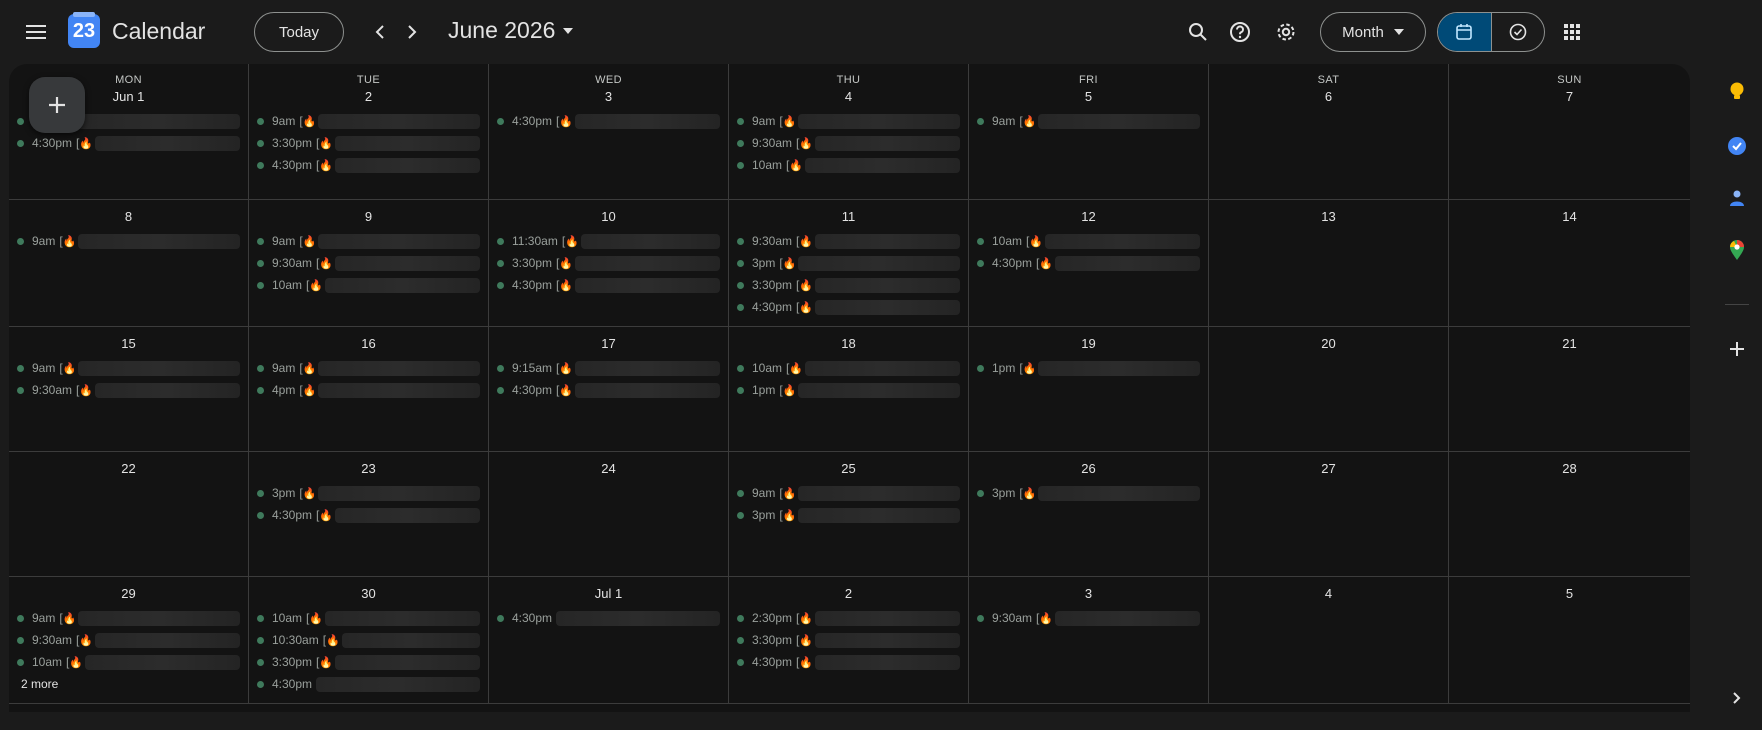 Image resolution: width=1762 pixels, height=730 pixels. Describe the element at coordinates (1089, 514) in the screenshot. I see `day-cell: 26 3pm[🔥` at that location.